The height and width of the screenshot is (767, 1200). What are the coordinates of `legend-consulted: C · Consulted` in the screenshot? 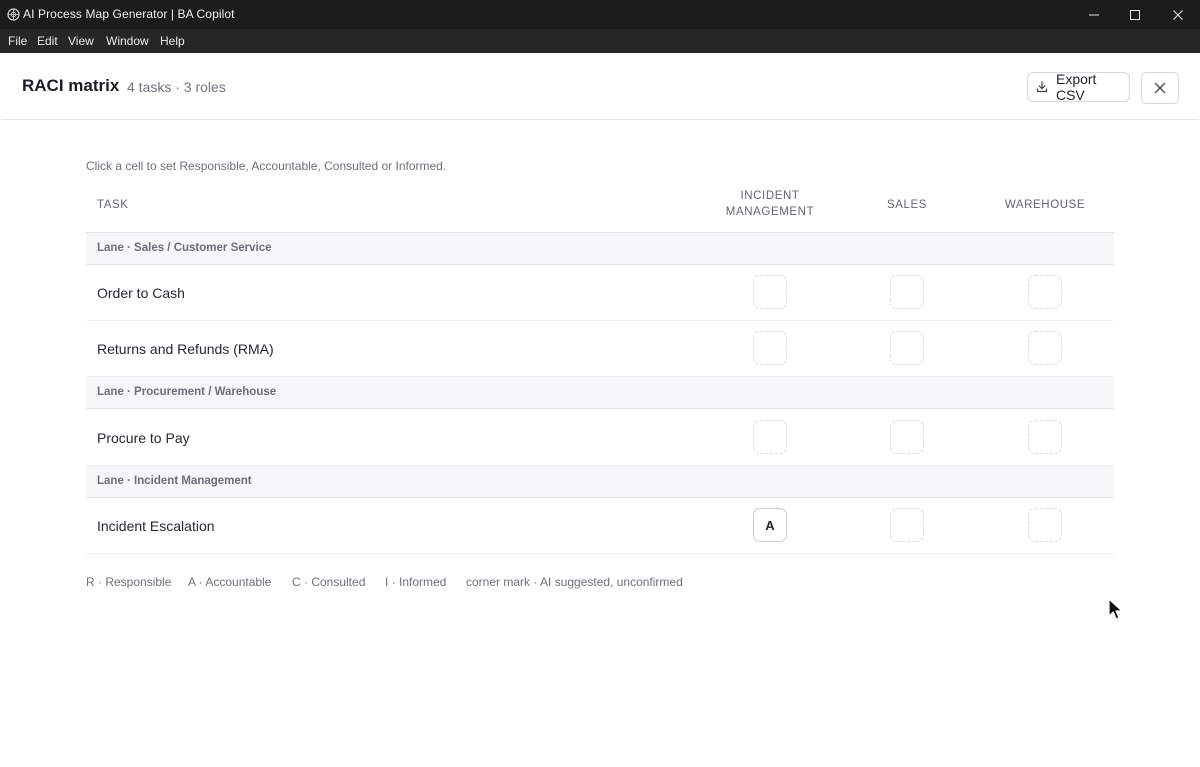 It's located at (329, 582).